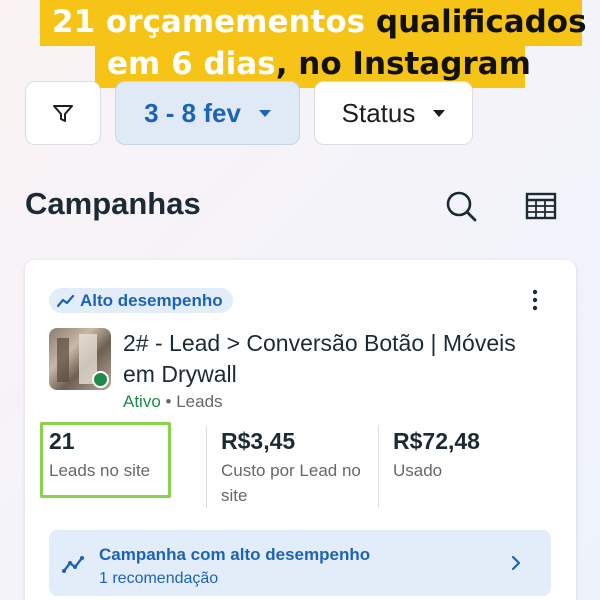 The width and height of the screenshot is (600, 600). Describe the element at coordinates (378, 112) in the screenshot. I see `status-label: Status` at that location.